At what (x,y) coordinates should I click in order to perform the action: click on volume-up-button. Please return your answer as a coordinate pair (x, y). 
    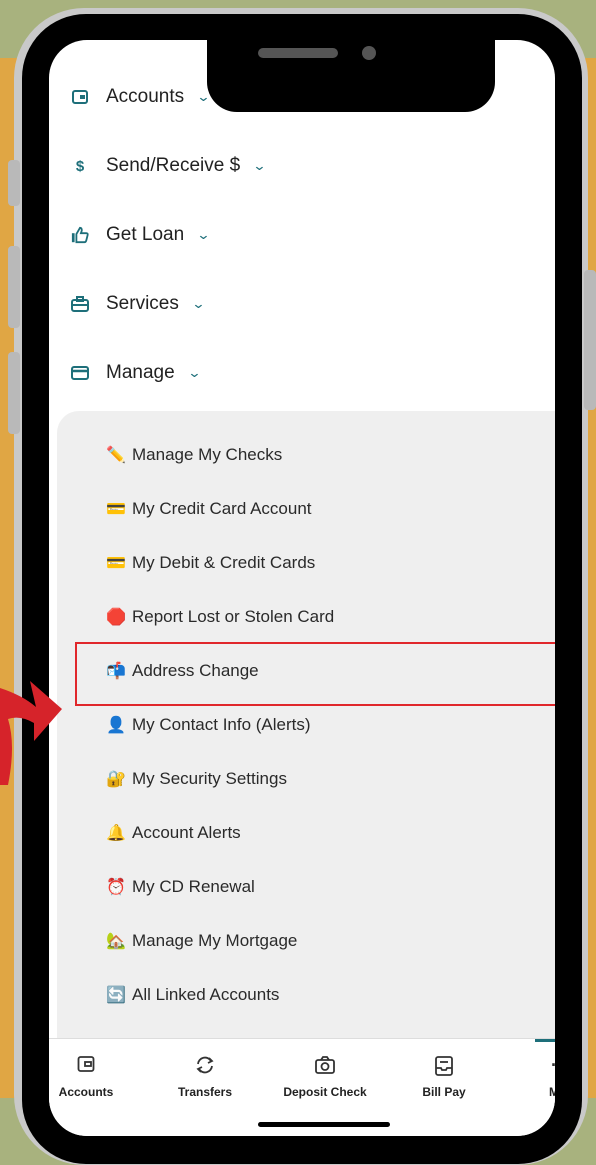
    Looking at the image, I should click on (14, 287).